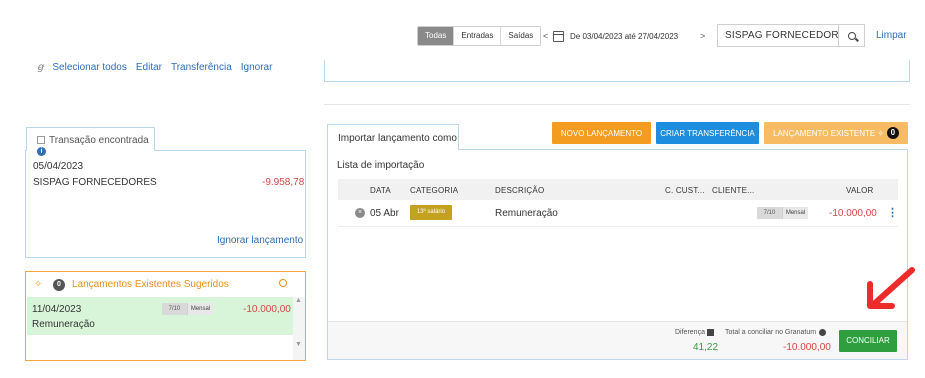  I want to click on edit-link: Editar, so click(149, 67).